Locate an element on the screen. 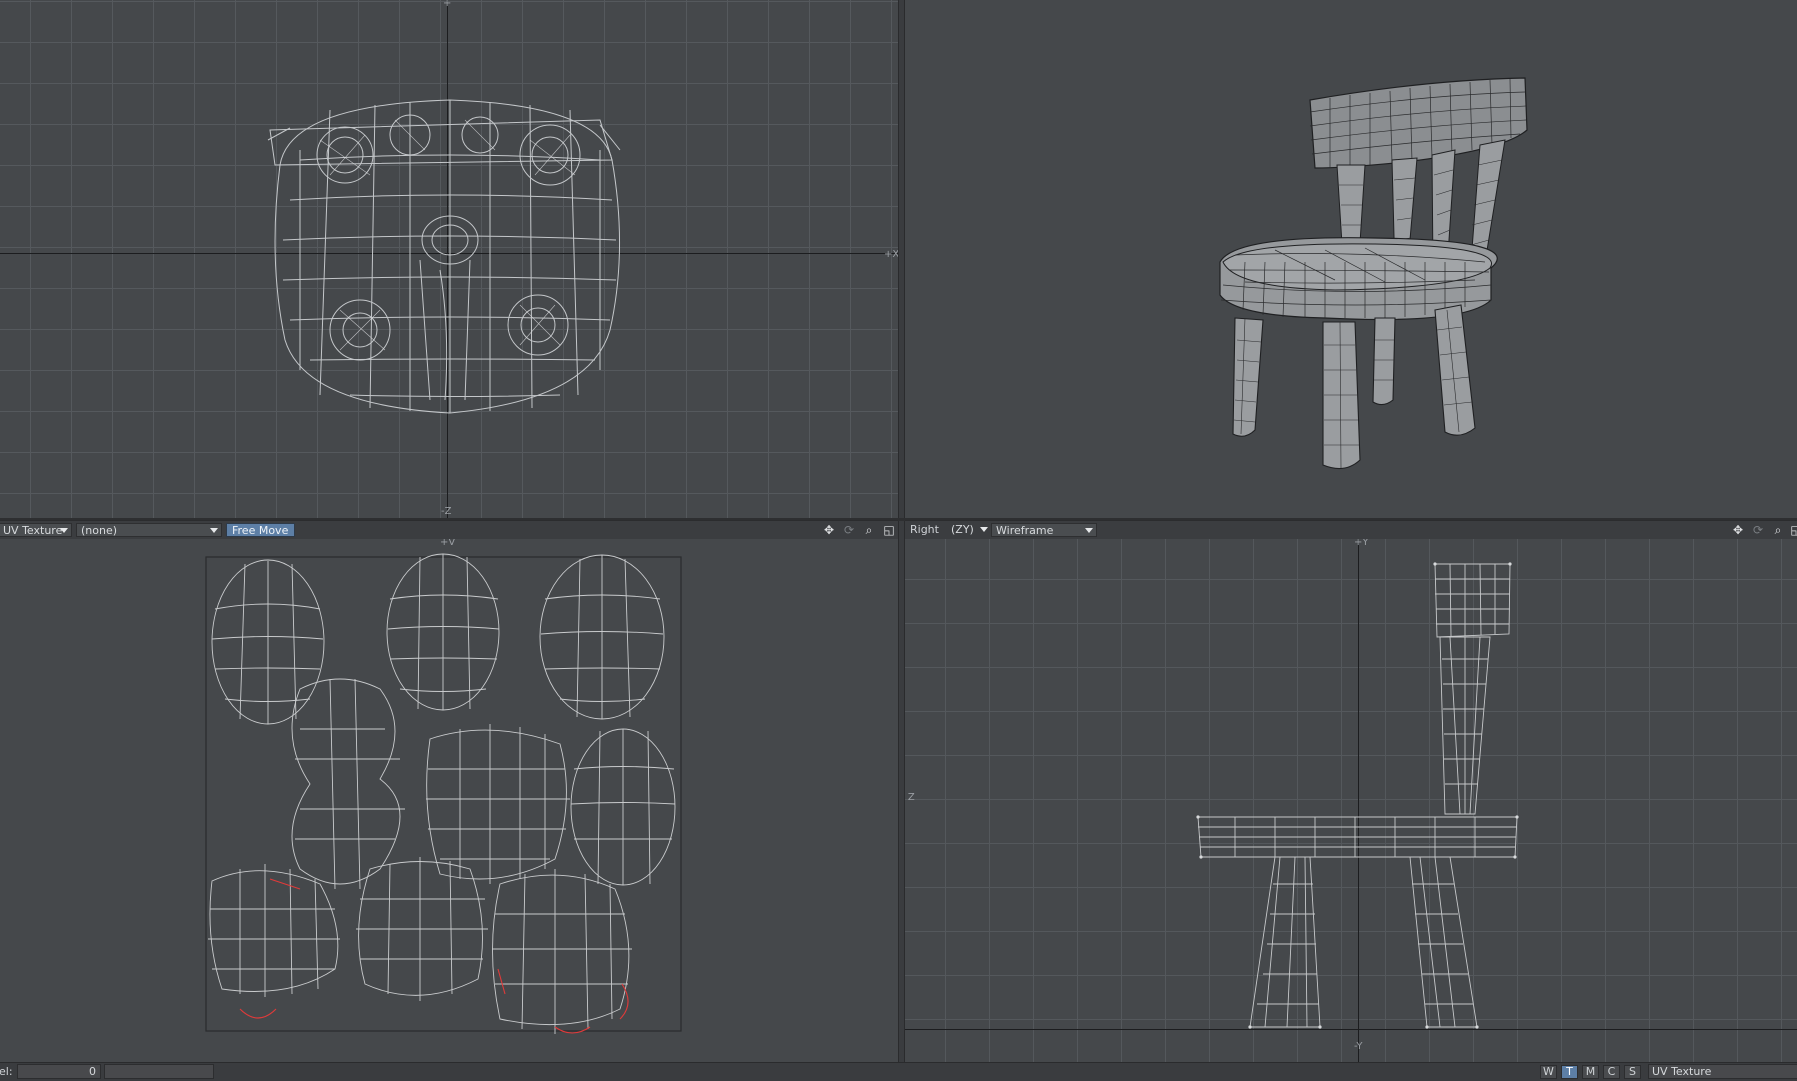  viewport-header-bottom-right: Right (ZY) Wireframe ✥ ⟳ ⌕ ◱ is located at coordinates (1351, 530).